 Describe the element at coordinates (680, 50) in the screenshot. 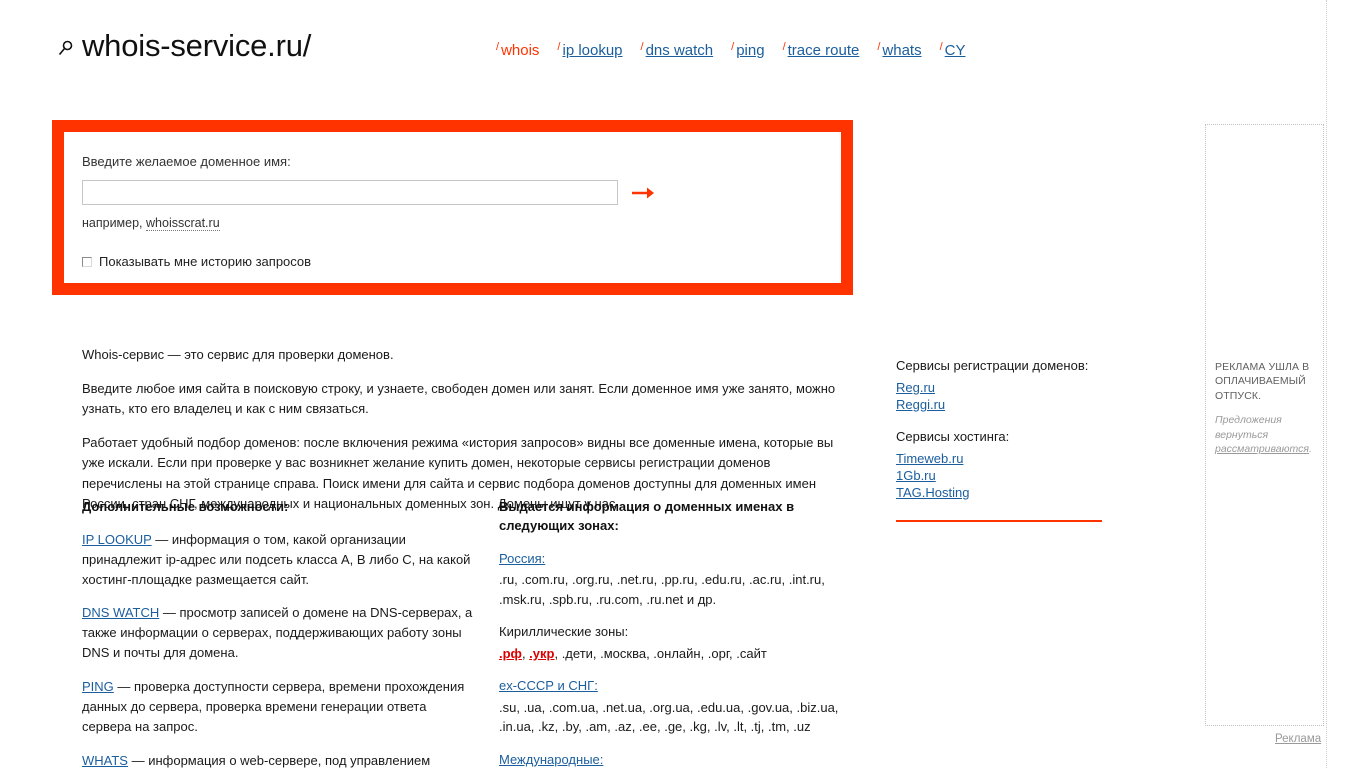

I see `nav-link-dns-watch: dns watch` at that location.